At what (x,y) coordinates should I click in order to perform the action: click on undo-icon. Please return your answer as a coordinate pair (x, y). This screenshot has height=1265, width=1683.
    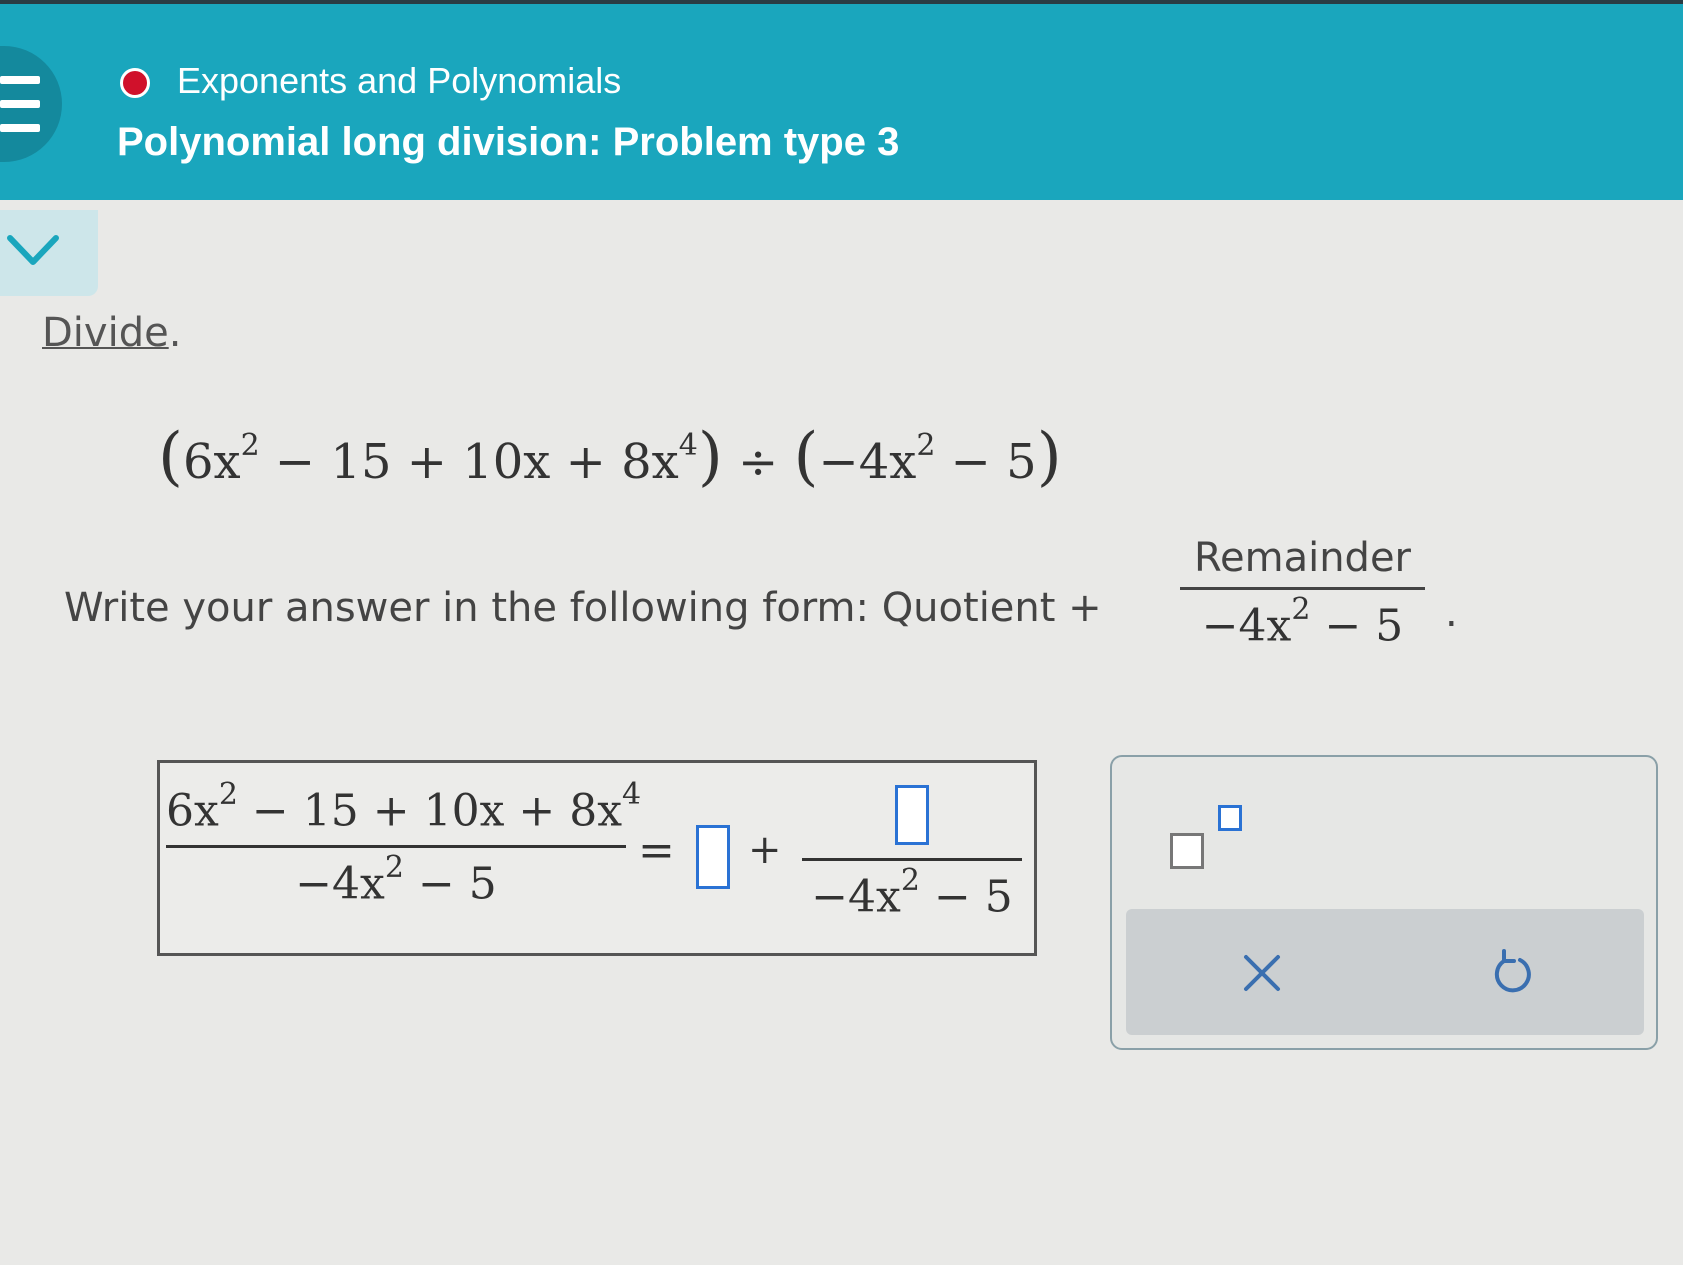
    Looking at the image, I should click on (1512, 971).